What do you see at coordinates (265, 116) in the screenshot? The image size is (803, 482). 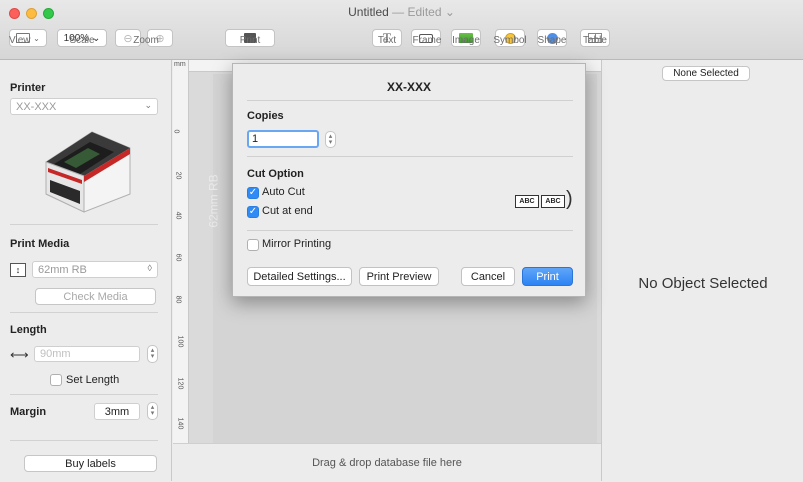 I see `copies-heading: Copies` at bounding box center [265, 116].